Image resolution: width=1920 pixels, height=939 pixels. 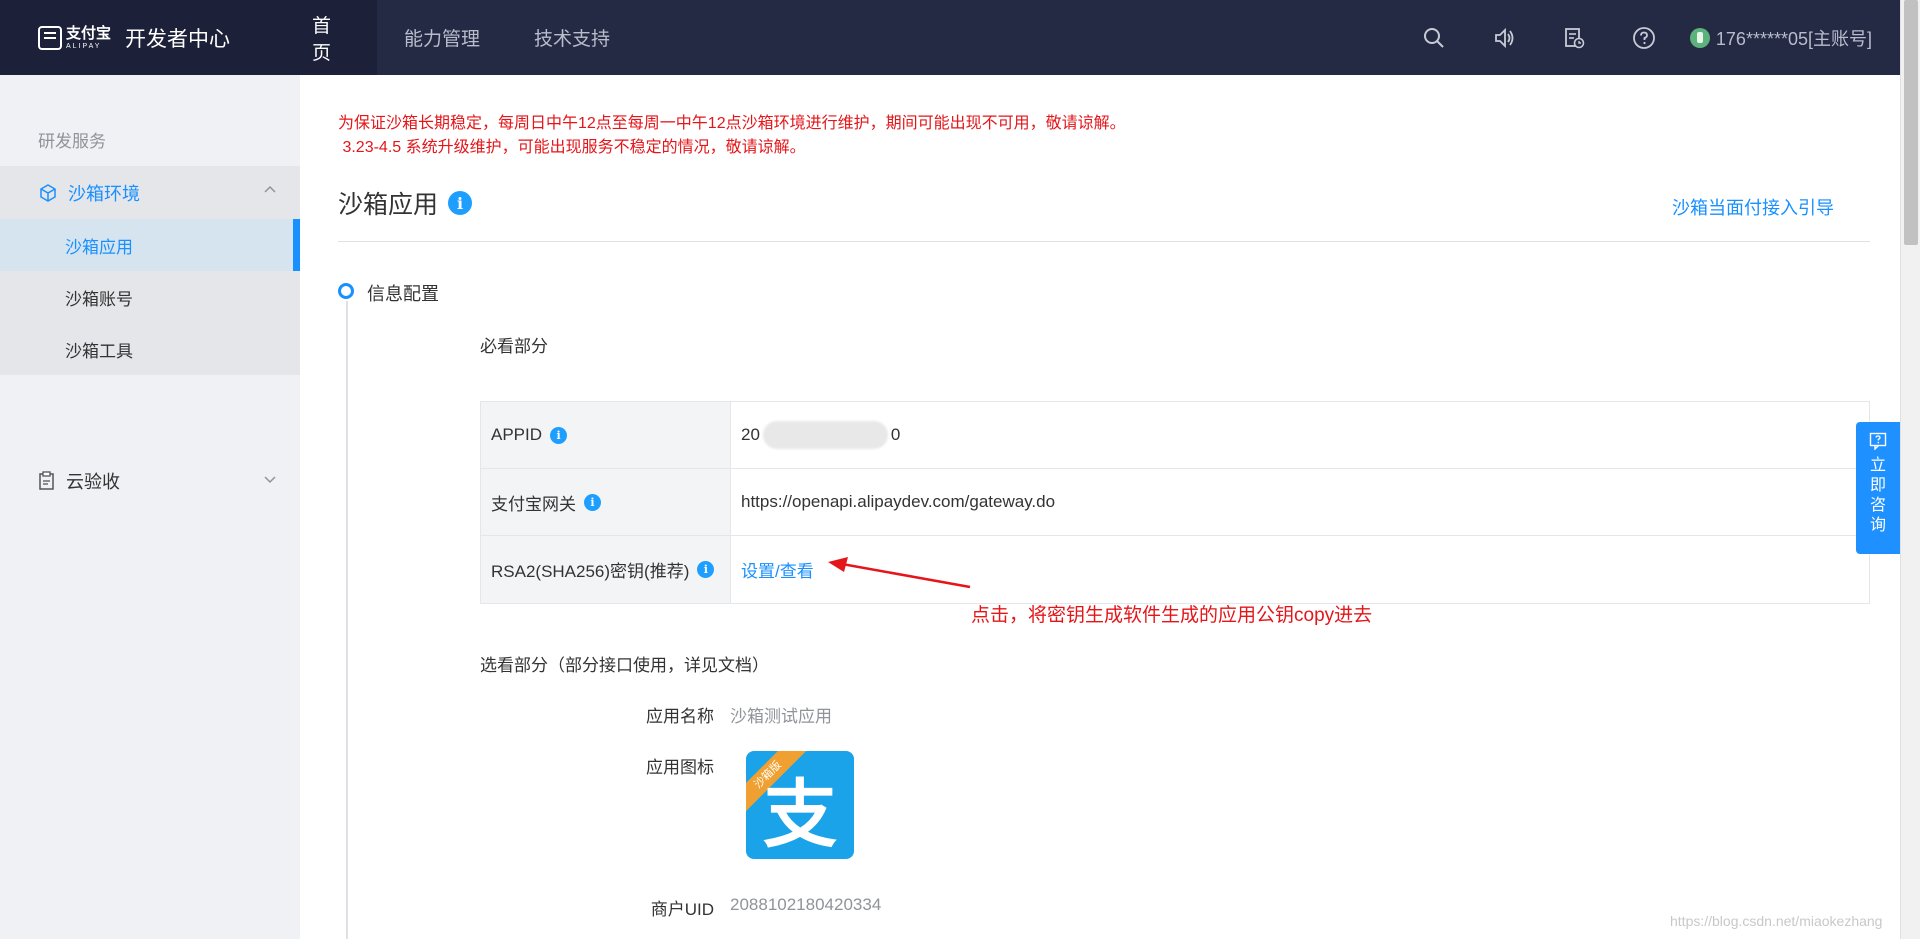 I want to click on page-scrollbar, so click(x=1910, y=469).